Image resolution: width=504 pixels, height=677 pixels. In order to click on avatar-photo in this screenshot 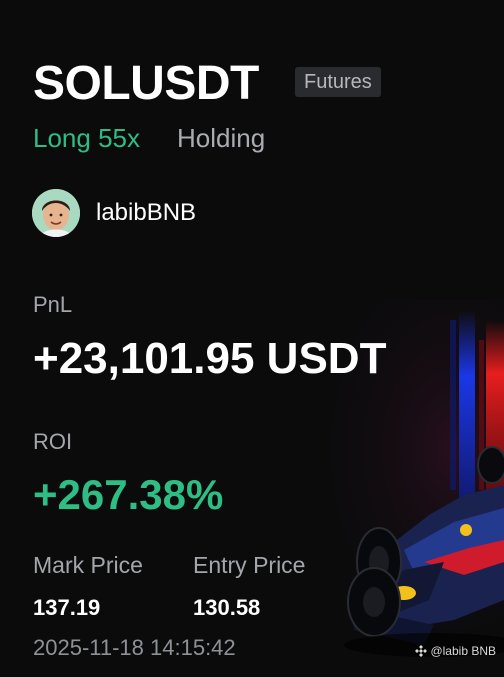, I will do `click(56, 213)`.